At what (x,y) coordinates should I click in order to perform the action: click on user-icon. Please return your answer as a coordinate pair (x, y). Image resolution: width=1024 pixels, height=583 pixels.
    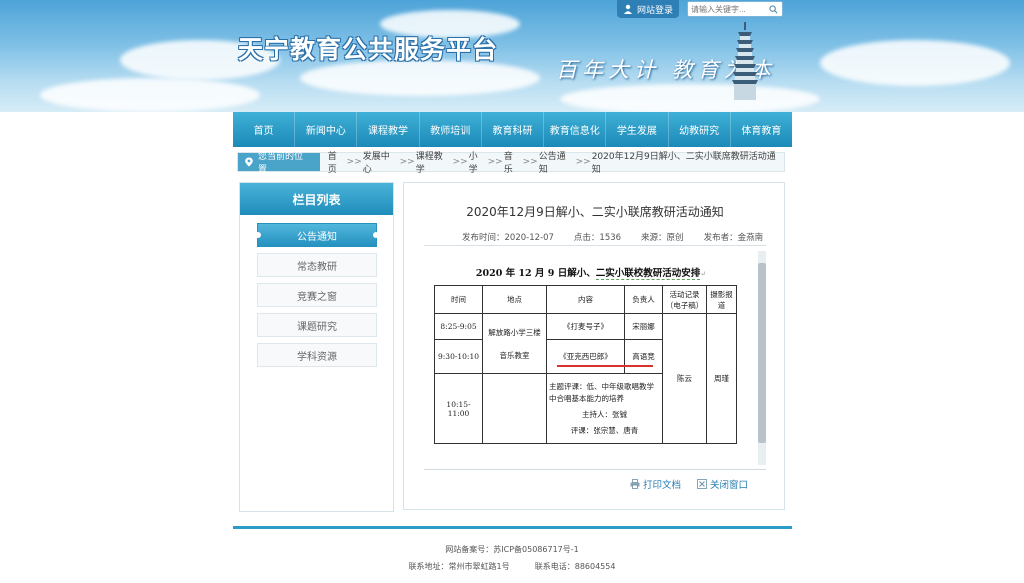
    Looking at the image, I should click on (628, 9).